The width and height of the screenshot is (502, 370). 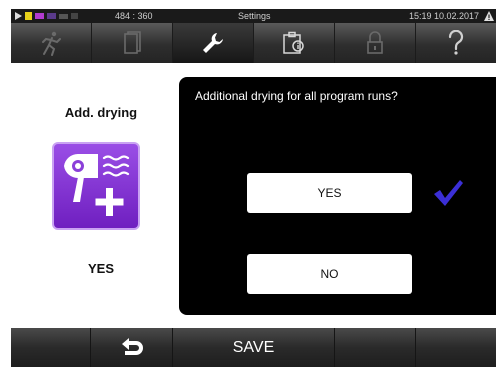 I want to click on nav-item-lock, so click(x=375, y=43).